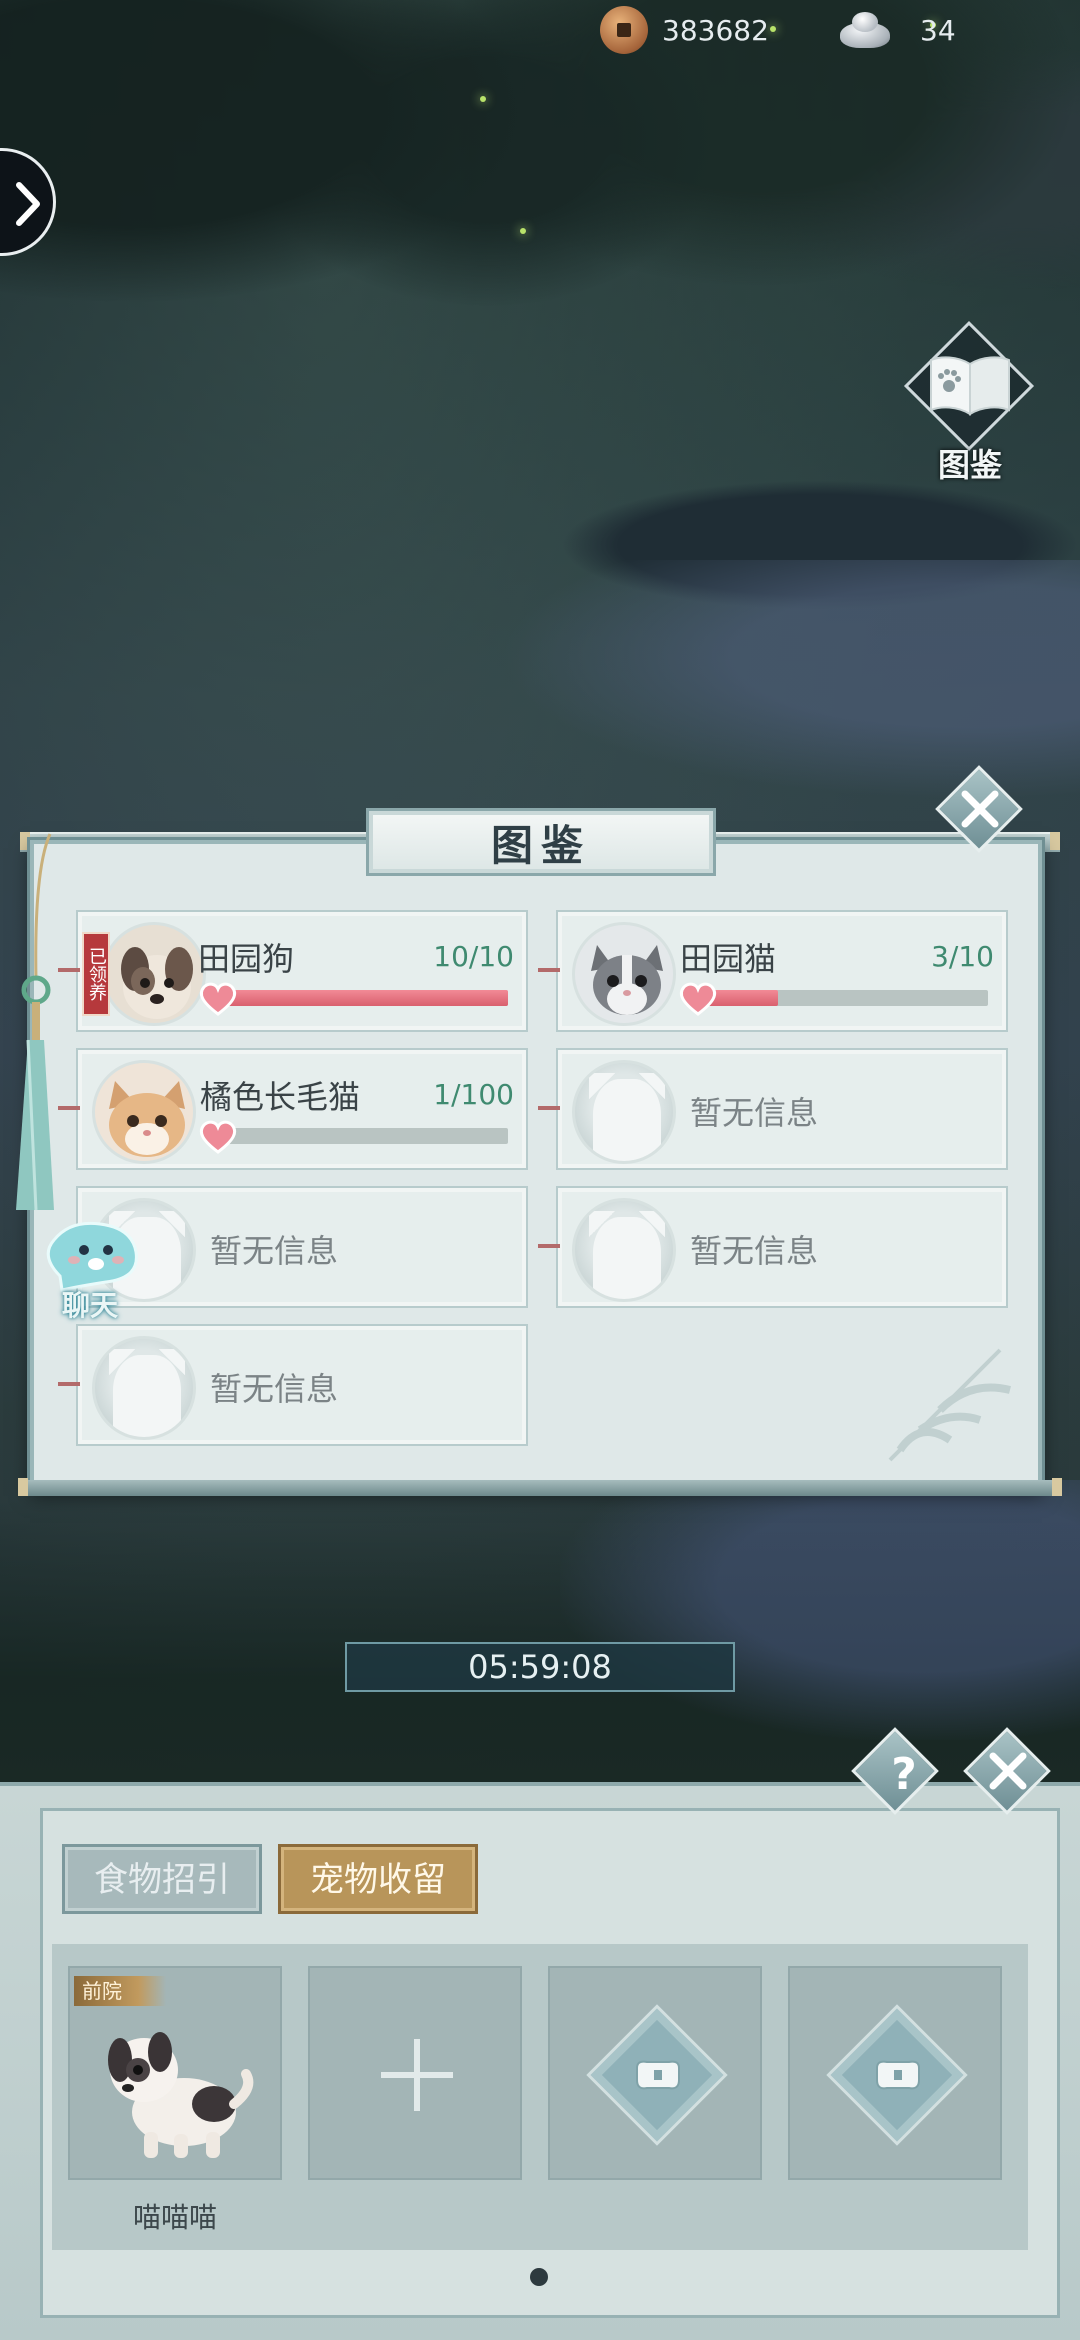  I want to click on encyclopedia-button: 图鉴, so click(969, 405).